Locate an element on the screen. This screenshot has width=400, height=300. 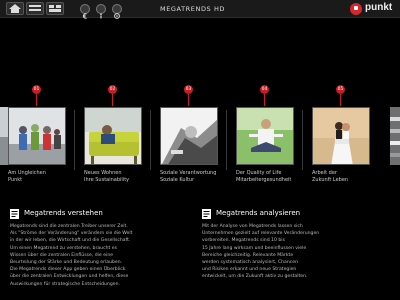
settings-icon is located at coordinates (117, 16).